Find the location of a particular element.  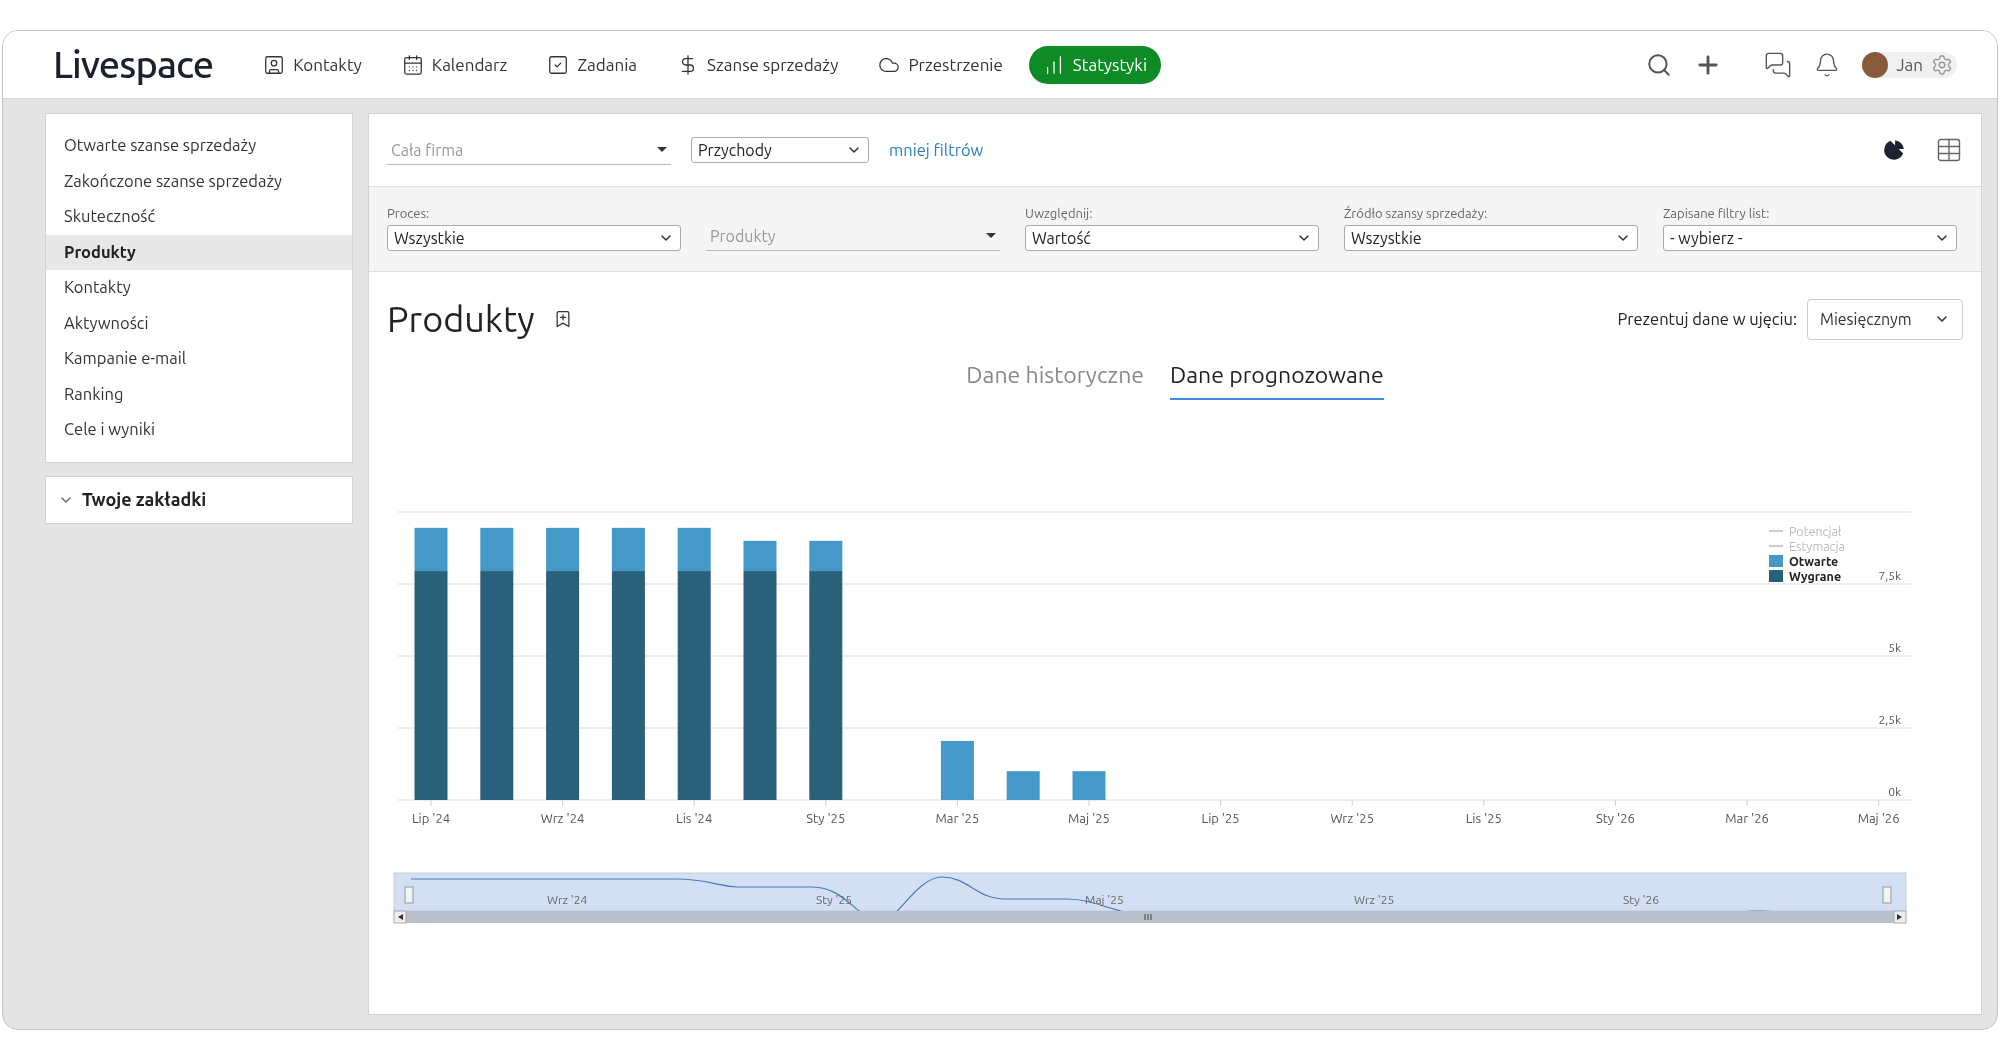

nav-tab: Zadania is located at coordinates (592, 64).